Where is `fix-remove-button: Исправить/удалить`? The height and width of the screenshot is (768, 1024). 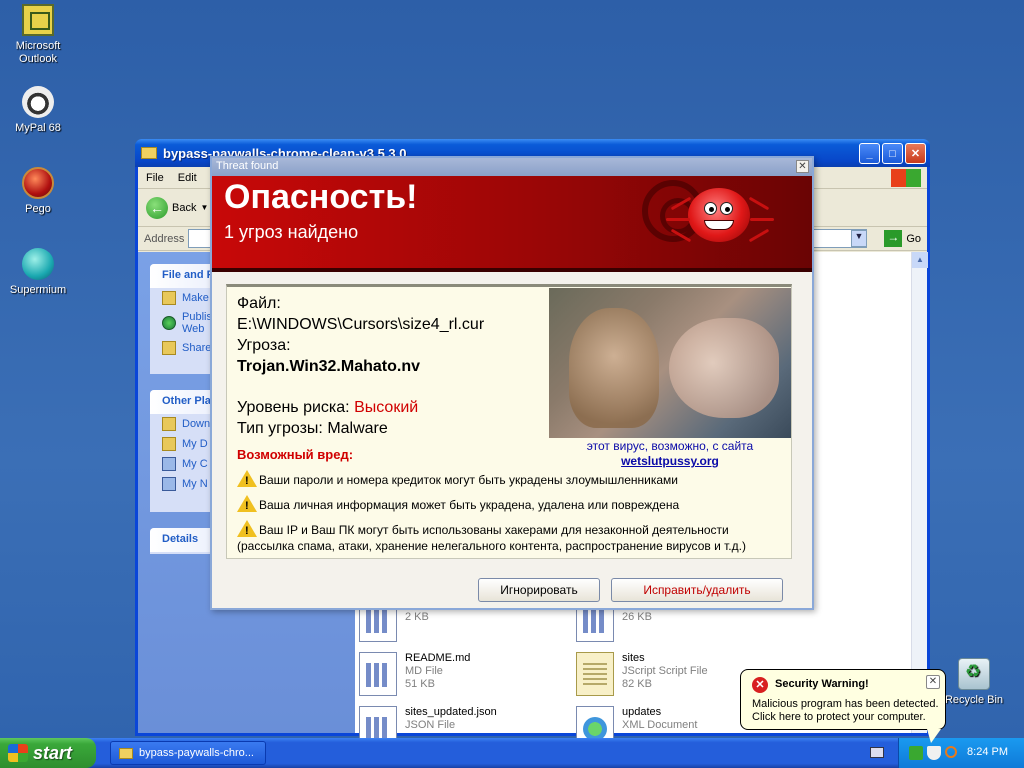 fix-remove-button: Исправить/удалить is located at coordinates (697, 590).